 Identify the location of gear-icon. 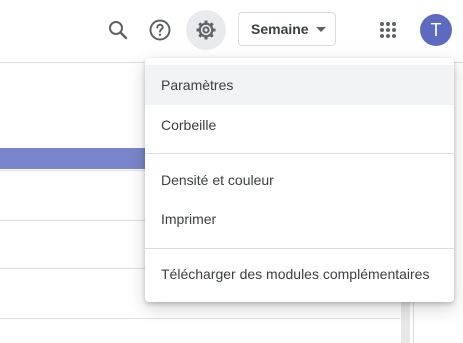
(206, 30).